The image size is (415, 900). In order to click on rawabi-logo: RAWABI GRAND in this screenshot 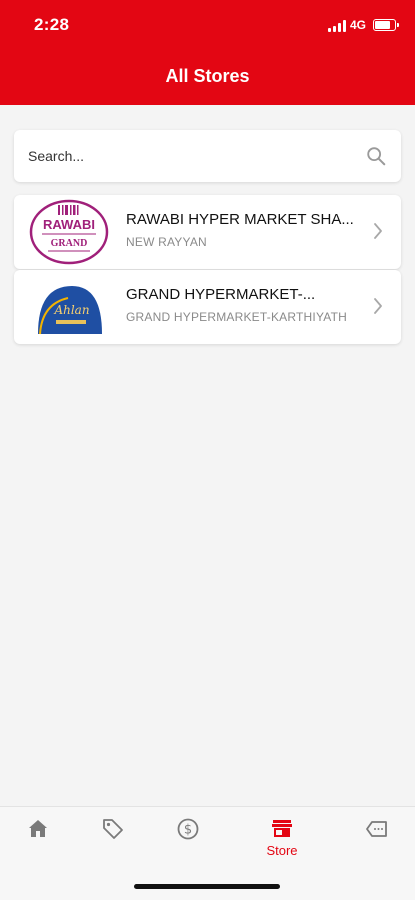, I will do `click(69, 232)`.